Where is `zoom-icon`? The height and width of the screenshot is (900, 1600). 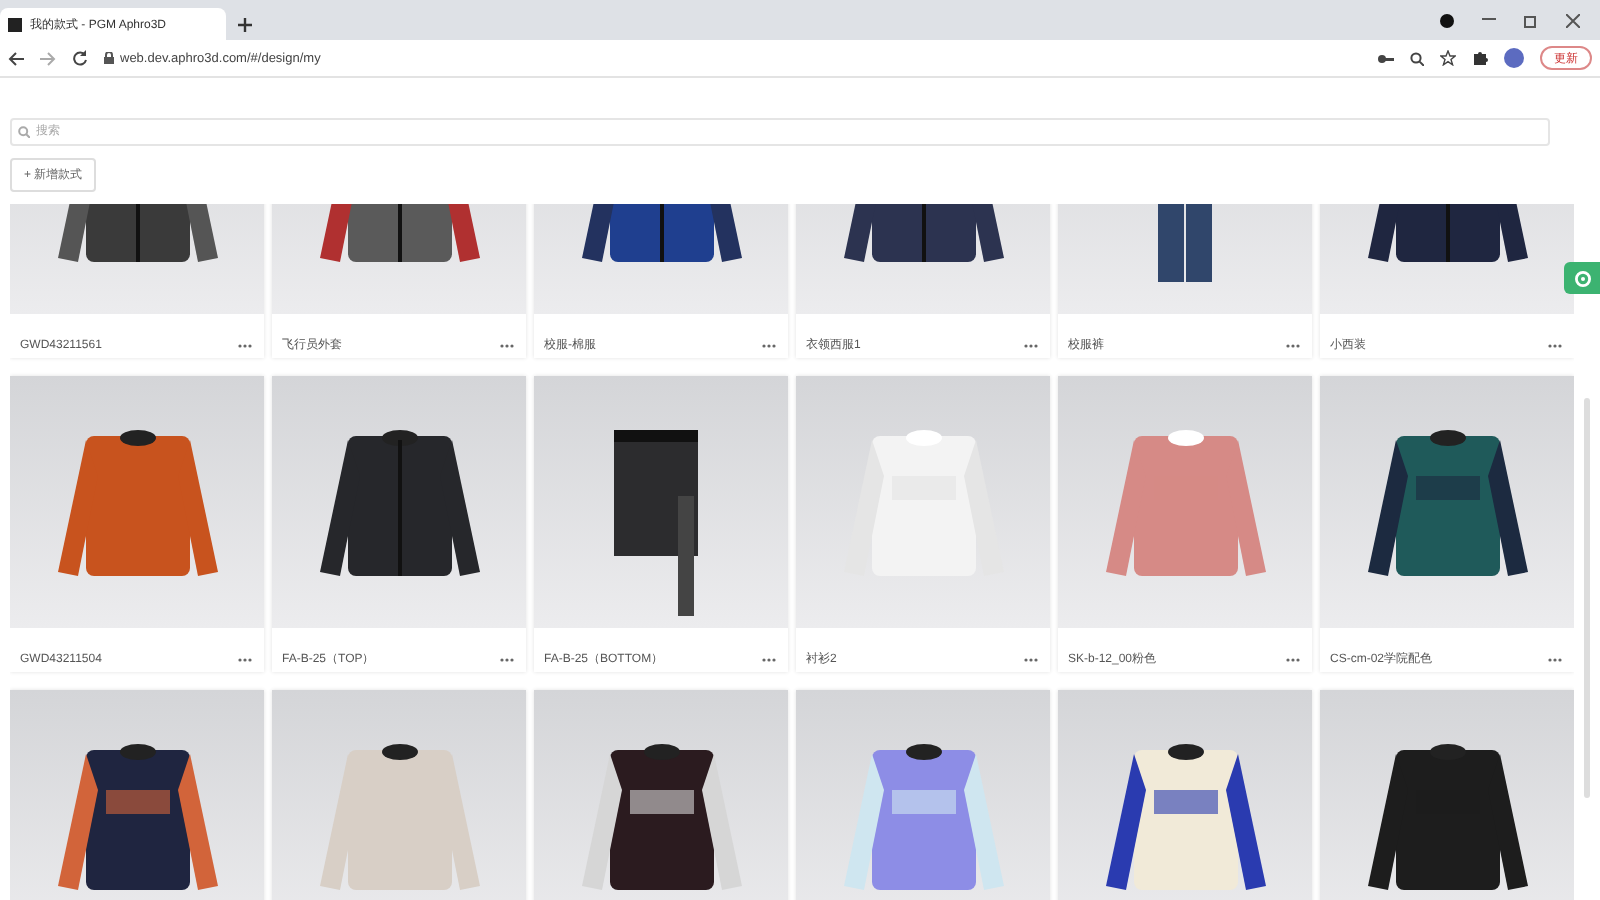 zoom-icon is located at coordinates (1417, 58).